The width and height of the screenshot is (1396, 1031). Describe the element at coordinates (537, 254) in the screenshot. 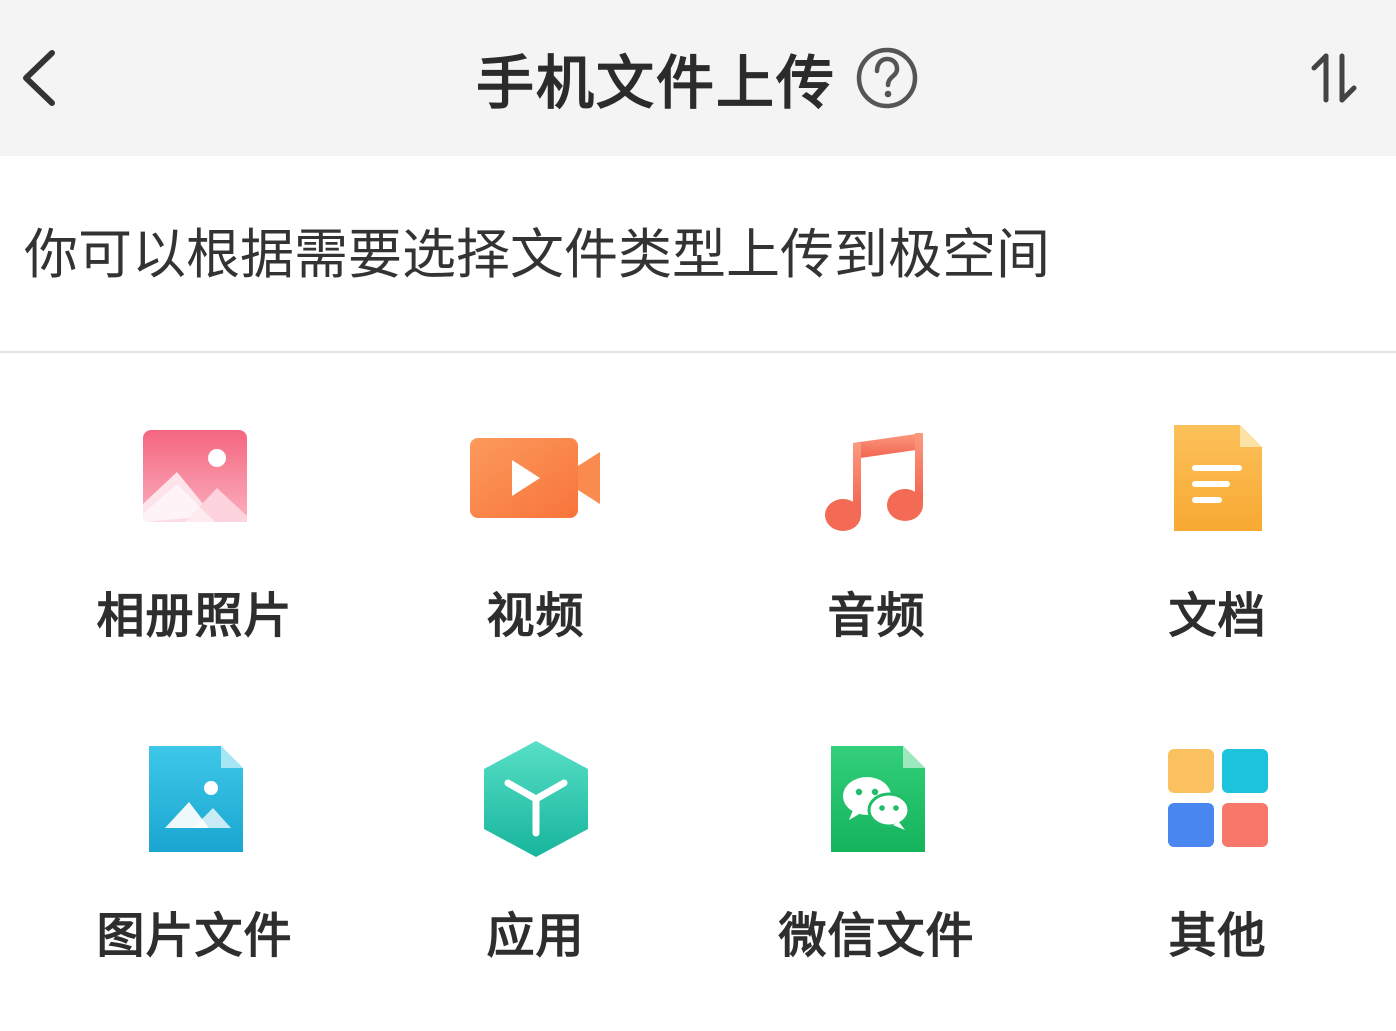

I see `upload-description: 你可以根据需要选择文件类型上传到极空间` at that location.